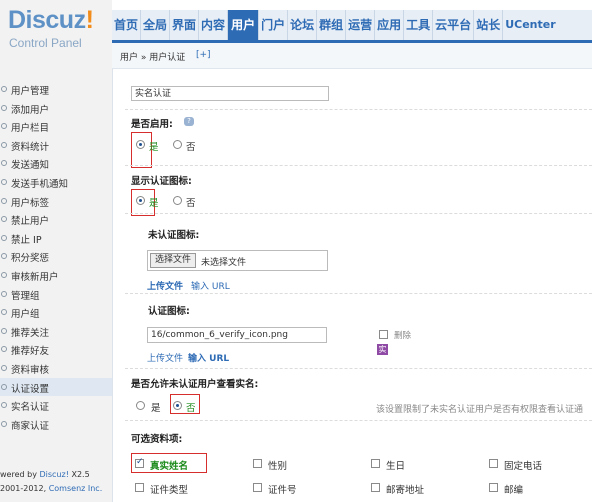  I want to click on sidebar-item: 推荐关注, so click(56, 331).